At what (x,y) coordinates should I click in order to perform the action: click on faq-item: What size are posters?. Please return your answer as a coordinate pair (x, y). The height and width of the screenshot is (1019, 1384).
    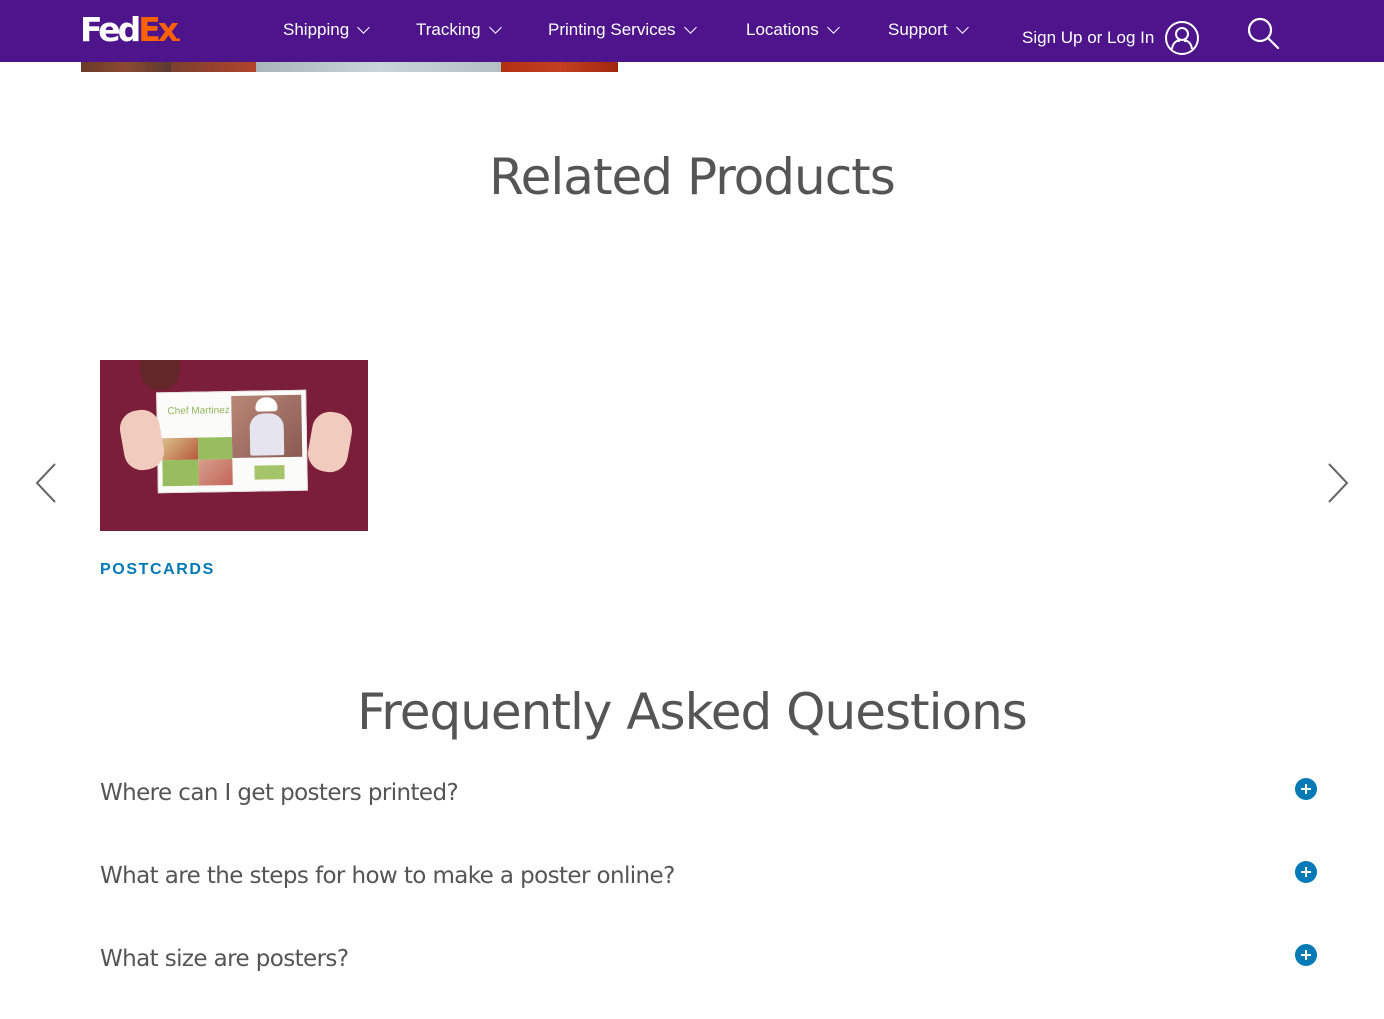
    Looking at the image, I should click on (710, 965).